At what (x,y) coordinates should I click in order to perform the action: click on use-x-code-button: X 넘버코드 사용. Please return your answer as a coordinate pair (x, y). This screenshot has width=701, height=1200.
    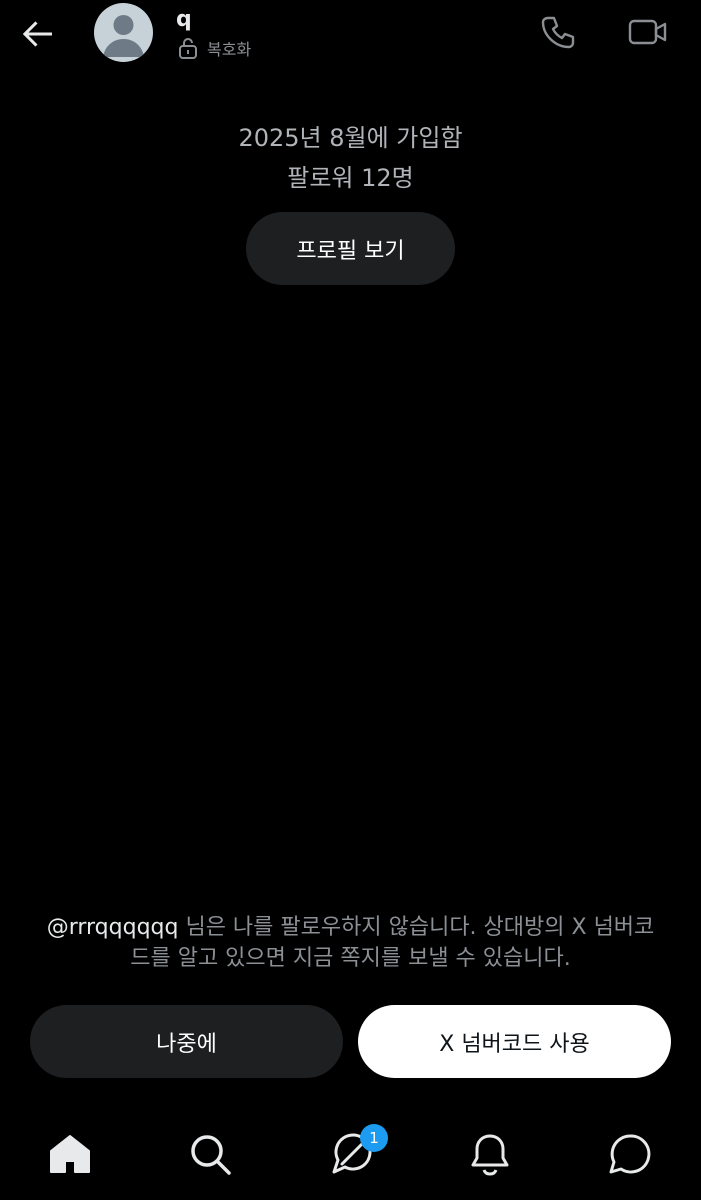
    Looking at the image, I should click on (514, 1041).